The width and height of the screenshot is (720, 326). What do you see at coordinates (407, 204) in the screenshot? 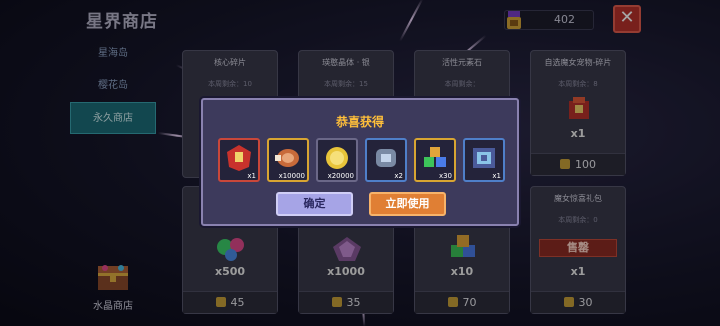
I see `use-now-button: 立即使用` at bounding box center [407, 204].